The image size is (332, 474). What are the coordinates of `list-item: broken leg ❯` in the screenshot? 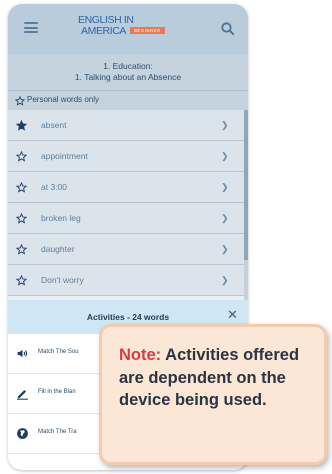 It's located at (126, 218).